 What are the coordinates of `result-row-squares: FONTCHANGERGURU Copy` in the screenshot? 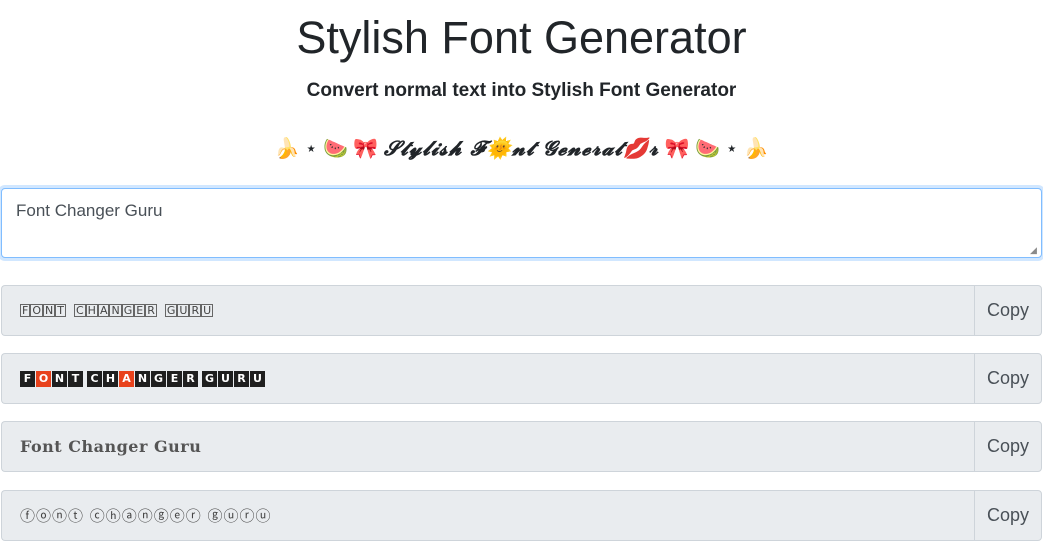 It's located at (521, 378).